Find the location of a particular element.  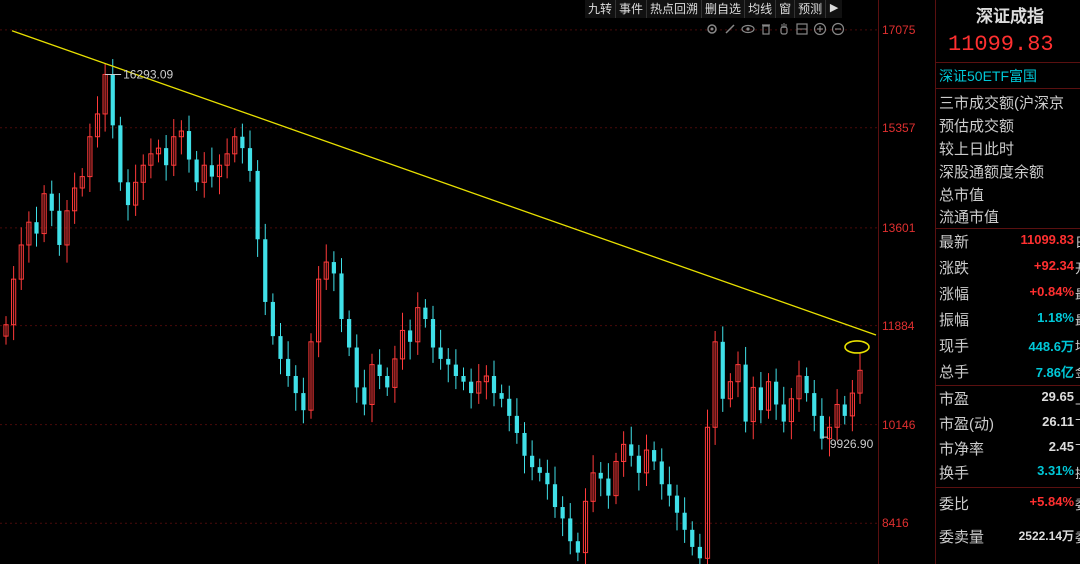

row-current-volume-label: 现手 is located at coordinates (954, 346).